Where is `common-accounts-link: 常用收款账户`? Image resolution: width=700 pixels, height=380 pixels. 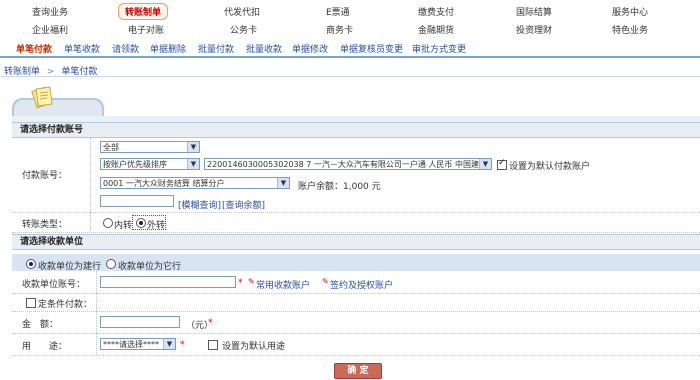 common-accounts-link: 常用收款账户 is located at coordinates (283, 284).